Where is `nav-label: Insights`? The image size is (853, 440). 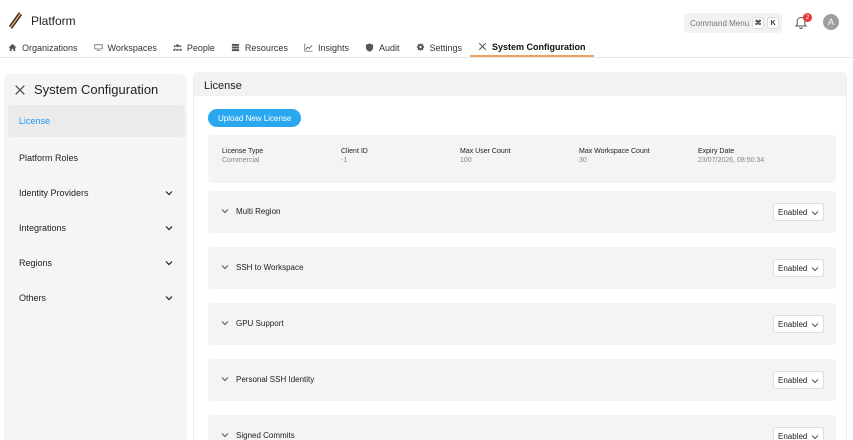 nav-label: Insights is located at coordinates (333, 47).